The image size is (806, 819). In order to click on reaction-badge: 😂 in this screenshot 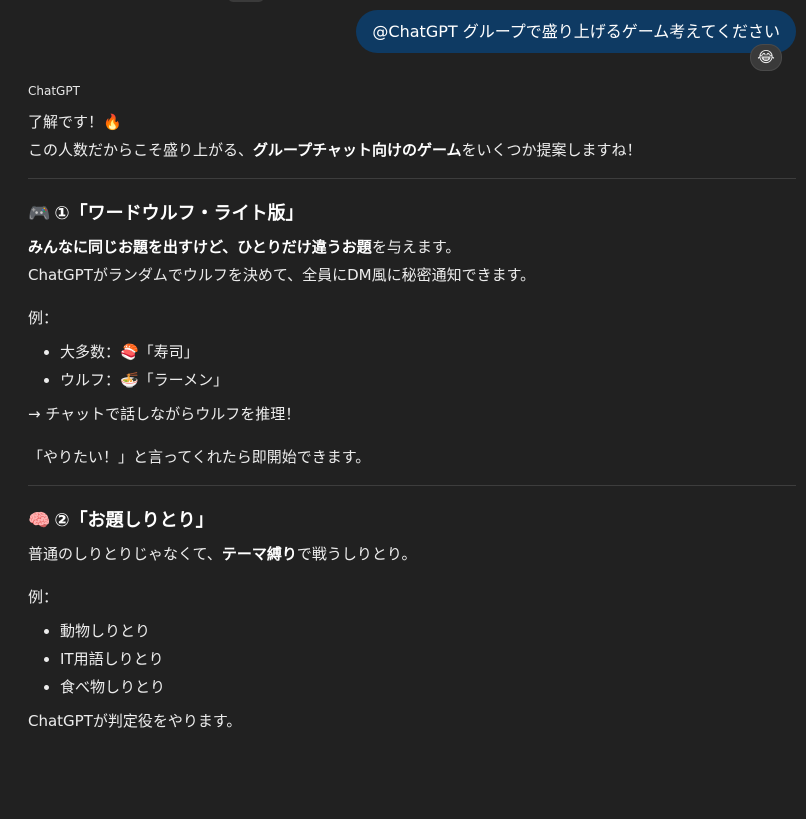, I will do `click(766, 57)`.